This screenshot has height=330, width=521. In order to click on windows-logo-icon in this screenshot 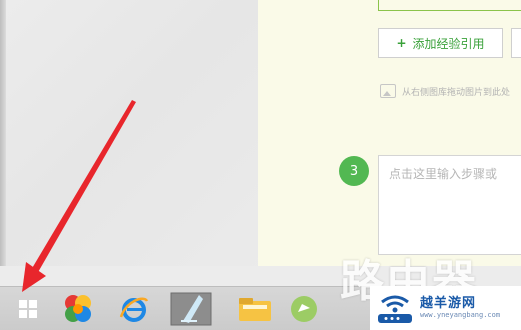, I will do `click(28, 309)`.